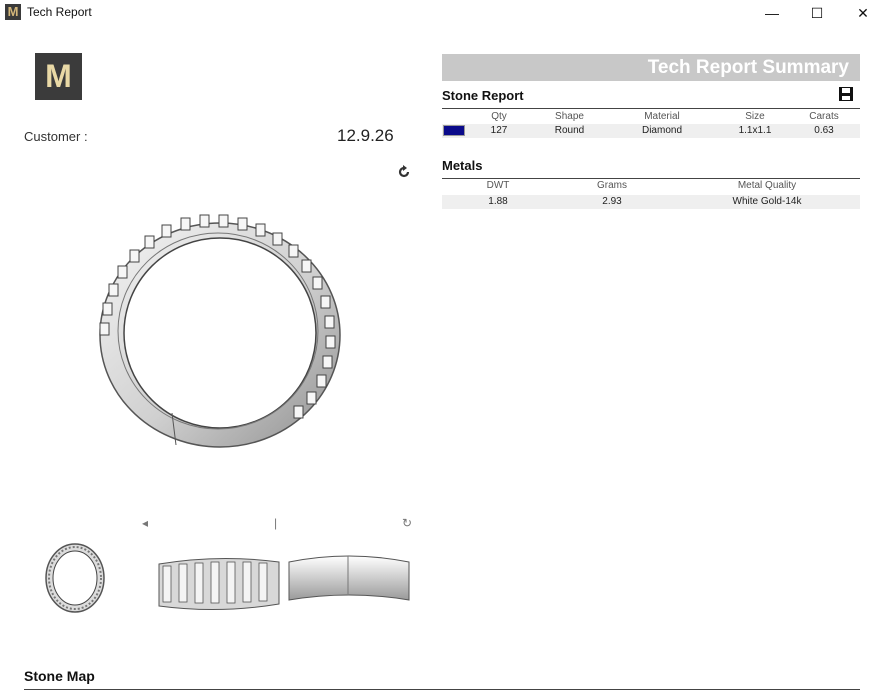  What do you see at coordinates (651, 202) in the screenshot?
I see `metals-row: 1.88 2.93 White Gold-14k` at bounding box center [651, 202].